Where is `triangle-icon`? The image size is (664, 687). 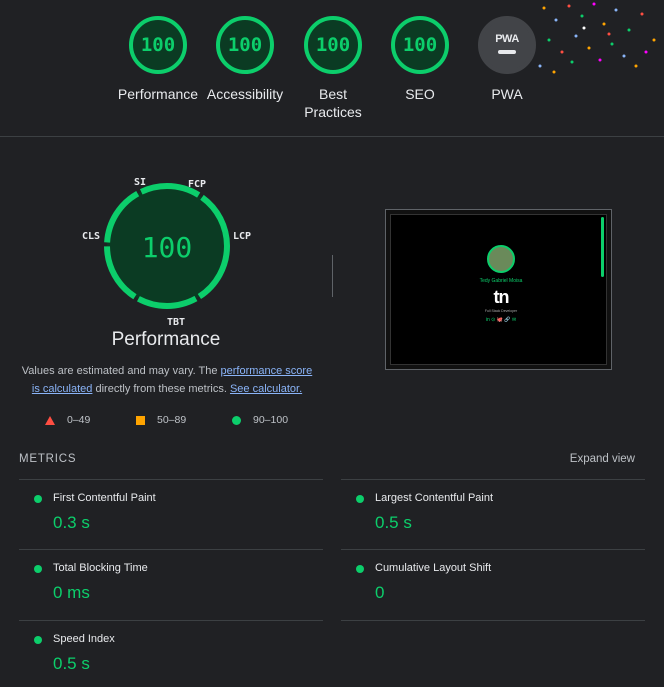 triangle-icon is located at coordinates (50, 420).